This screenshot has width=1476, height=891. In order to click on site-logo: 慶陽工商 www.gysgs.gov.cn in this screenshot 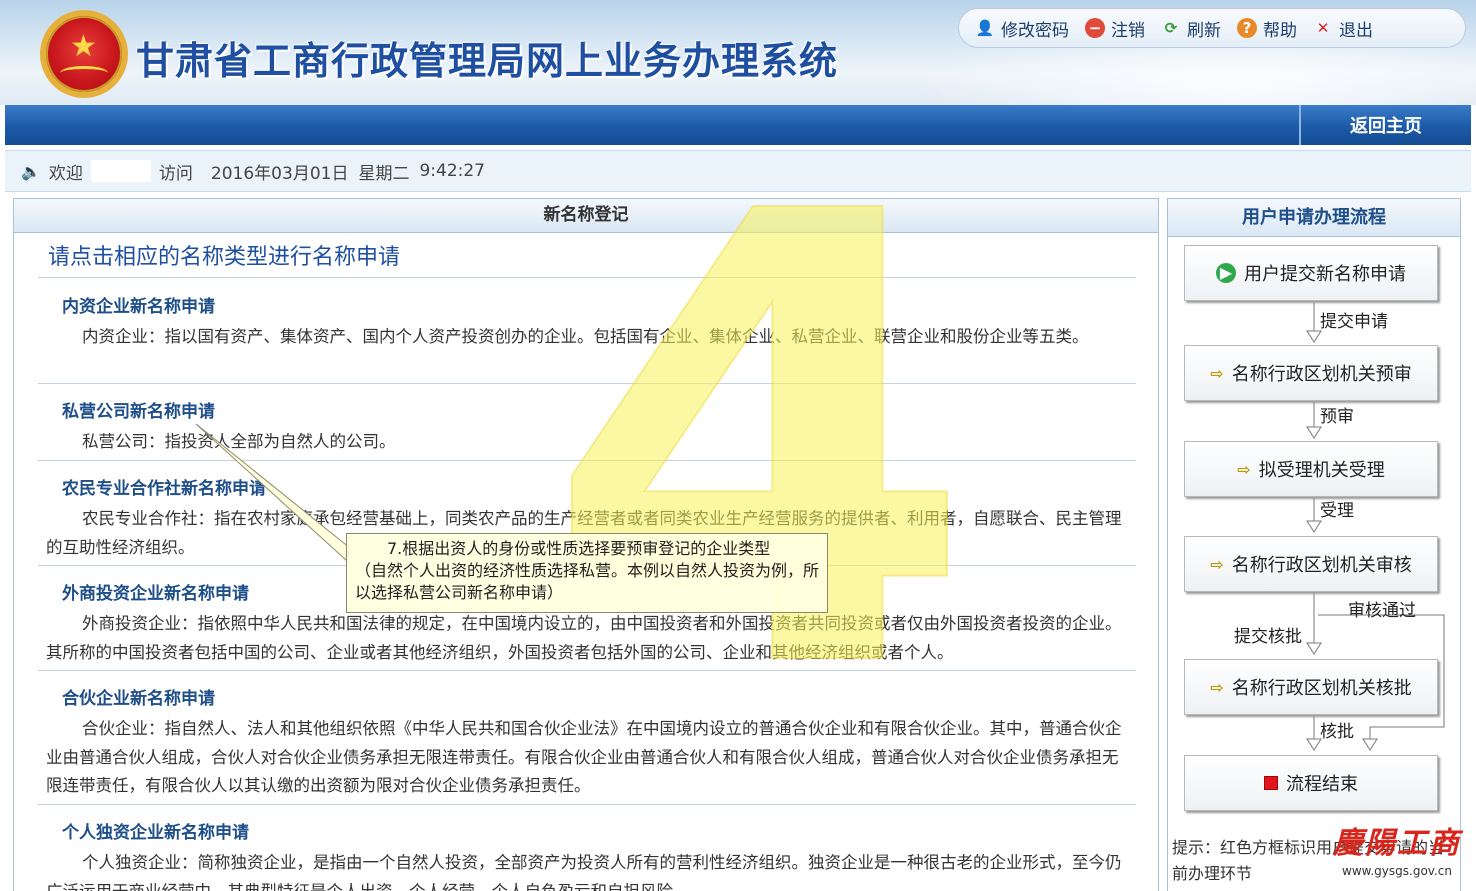, I will do `click(1397, 853)`.